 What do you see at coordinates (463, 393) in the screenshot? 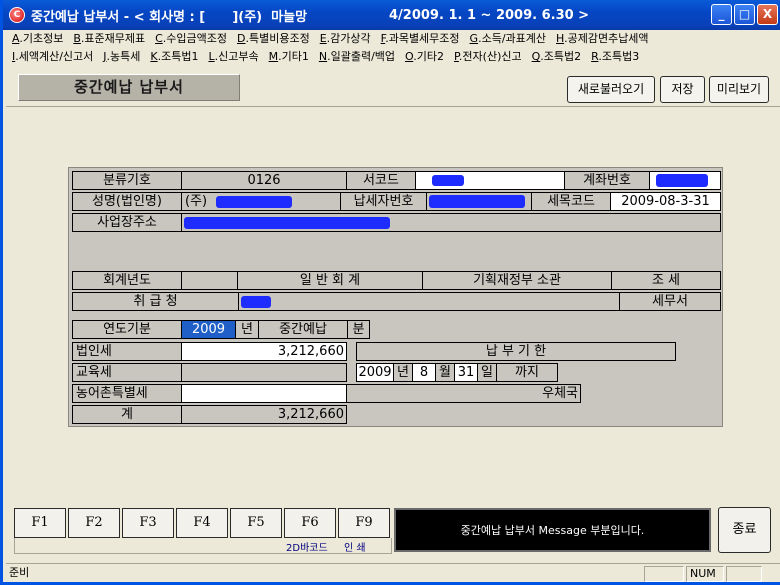
I see `post-office-label: 우체국` at bounding box center [463, 393].